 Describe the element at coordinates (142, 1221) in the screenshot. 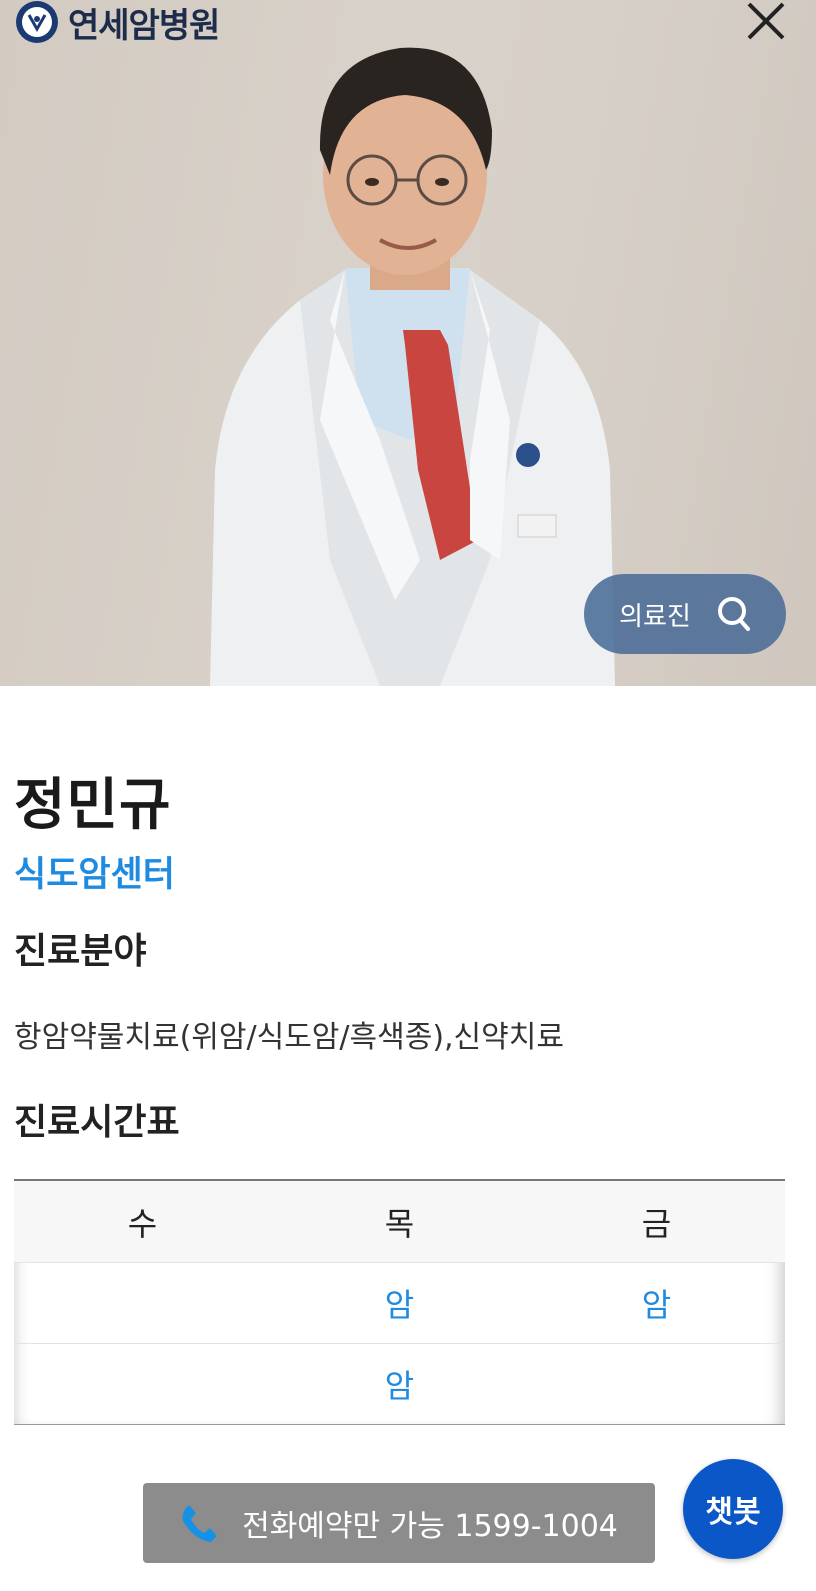

I see `day-header-wed: 수` at that location.